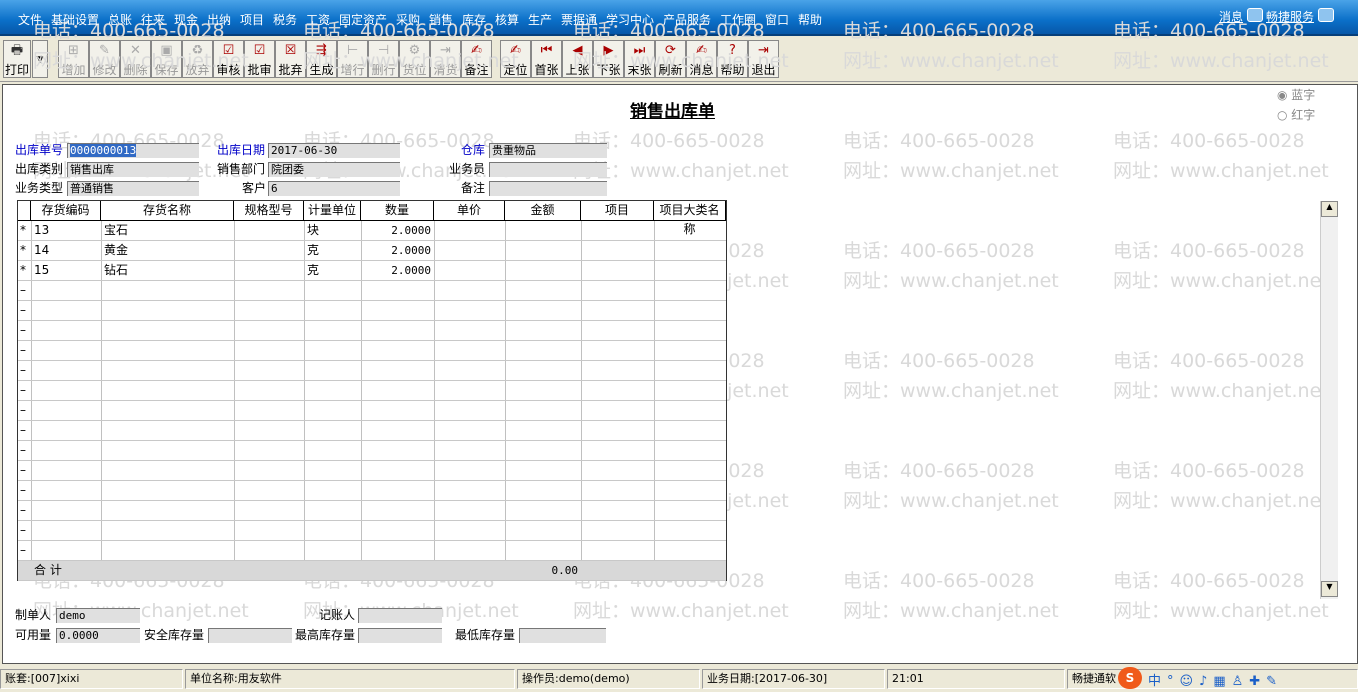  What do you see at coordinates (133, 169) in the screenshot?
I see `out-type-field: 销售出库` at bounding box center [133, 169].